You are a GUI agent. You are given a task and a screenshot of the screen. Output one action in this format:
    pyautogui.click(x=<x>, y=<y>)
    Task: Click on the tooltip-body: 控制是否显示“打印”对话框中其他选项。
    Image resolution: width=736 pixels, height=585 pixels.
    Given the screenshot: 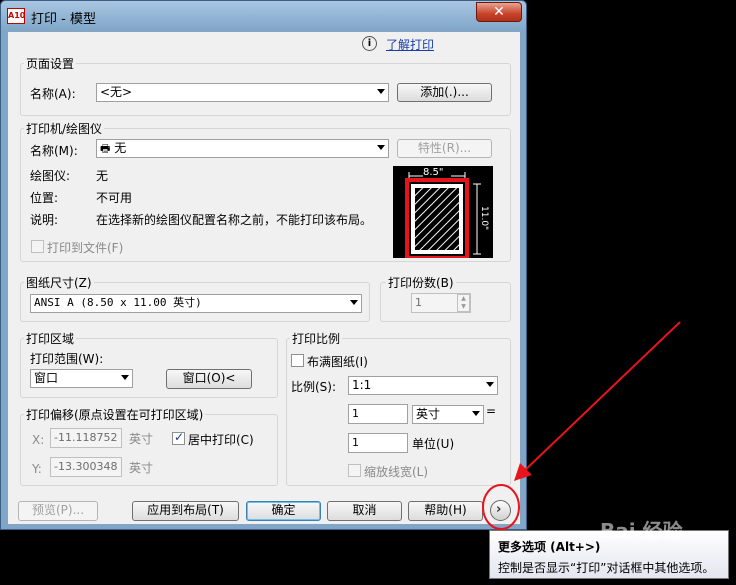 What is the action you would take?
    pyautogui.click(x=606, y=568)
    